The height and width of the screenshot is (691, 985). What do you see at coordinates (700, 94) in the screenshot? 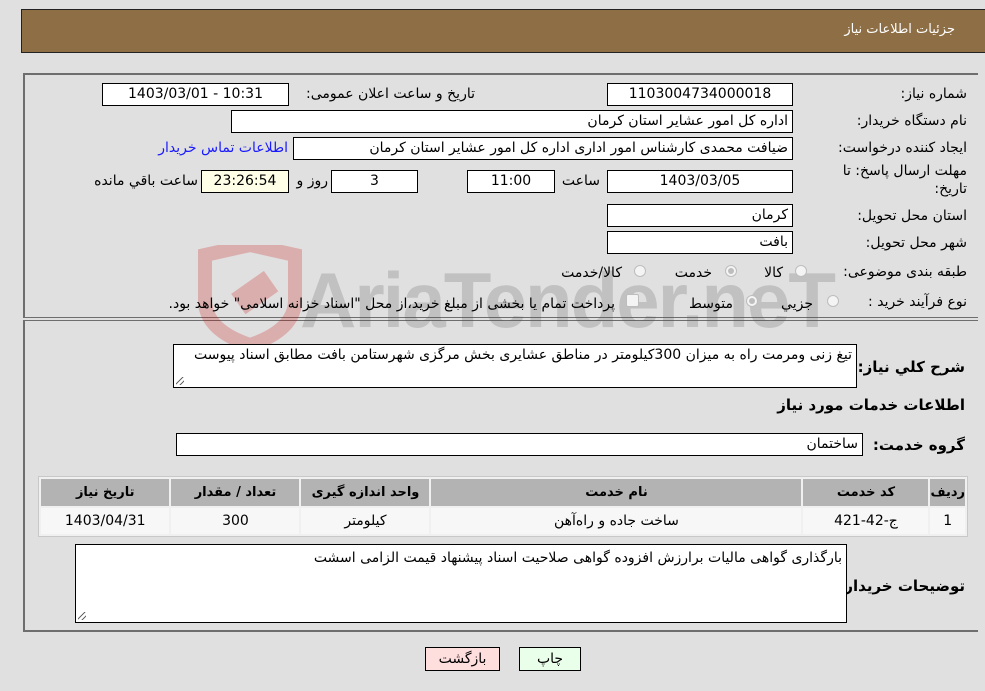
I see `need-number-field: 1103004734000018` at bounding box center [700, 94].